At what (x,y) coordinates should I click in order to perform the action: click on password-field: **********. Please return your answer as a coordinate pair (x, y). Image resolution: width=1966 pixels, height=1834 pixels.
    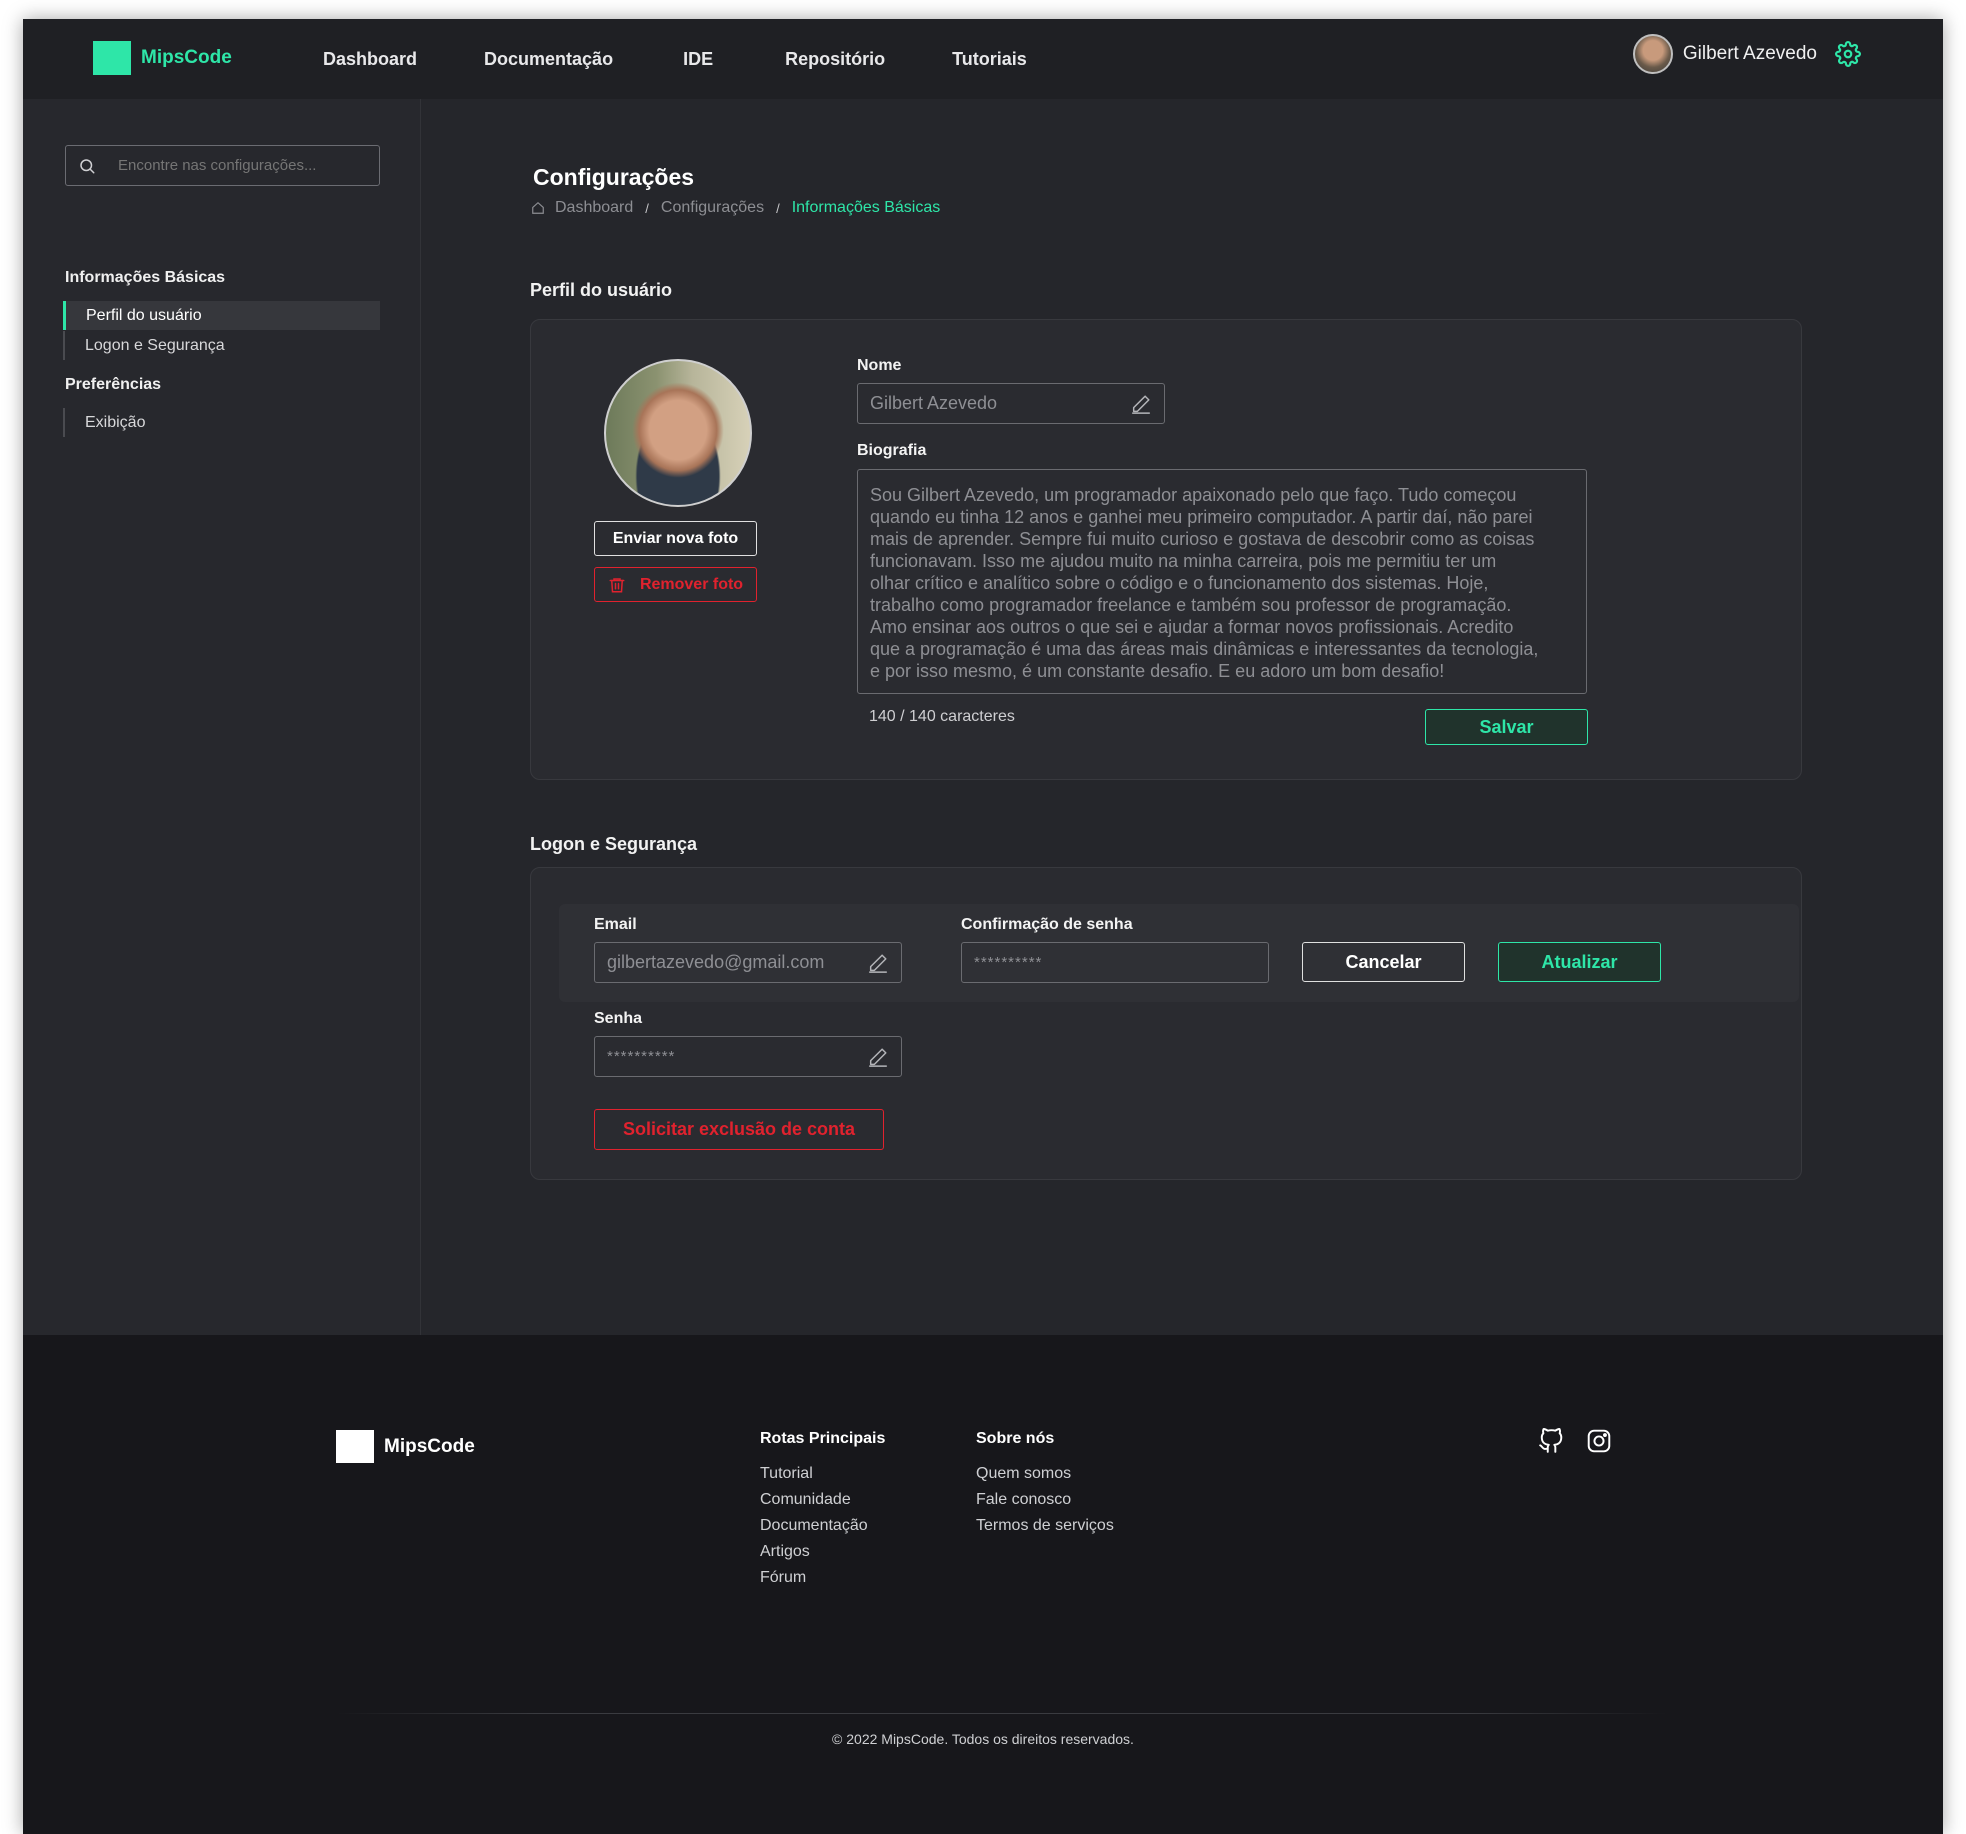
    Looking at the image, I should click on (748, 1056).